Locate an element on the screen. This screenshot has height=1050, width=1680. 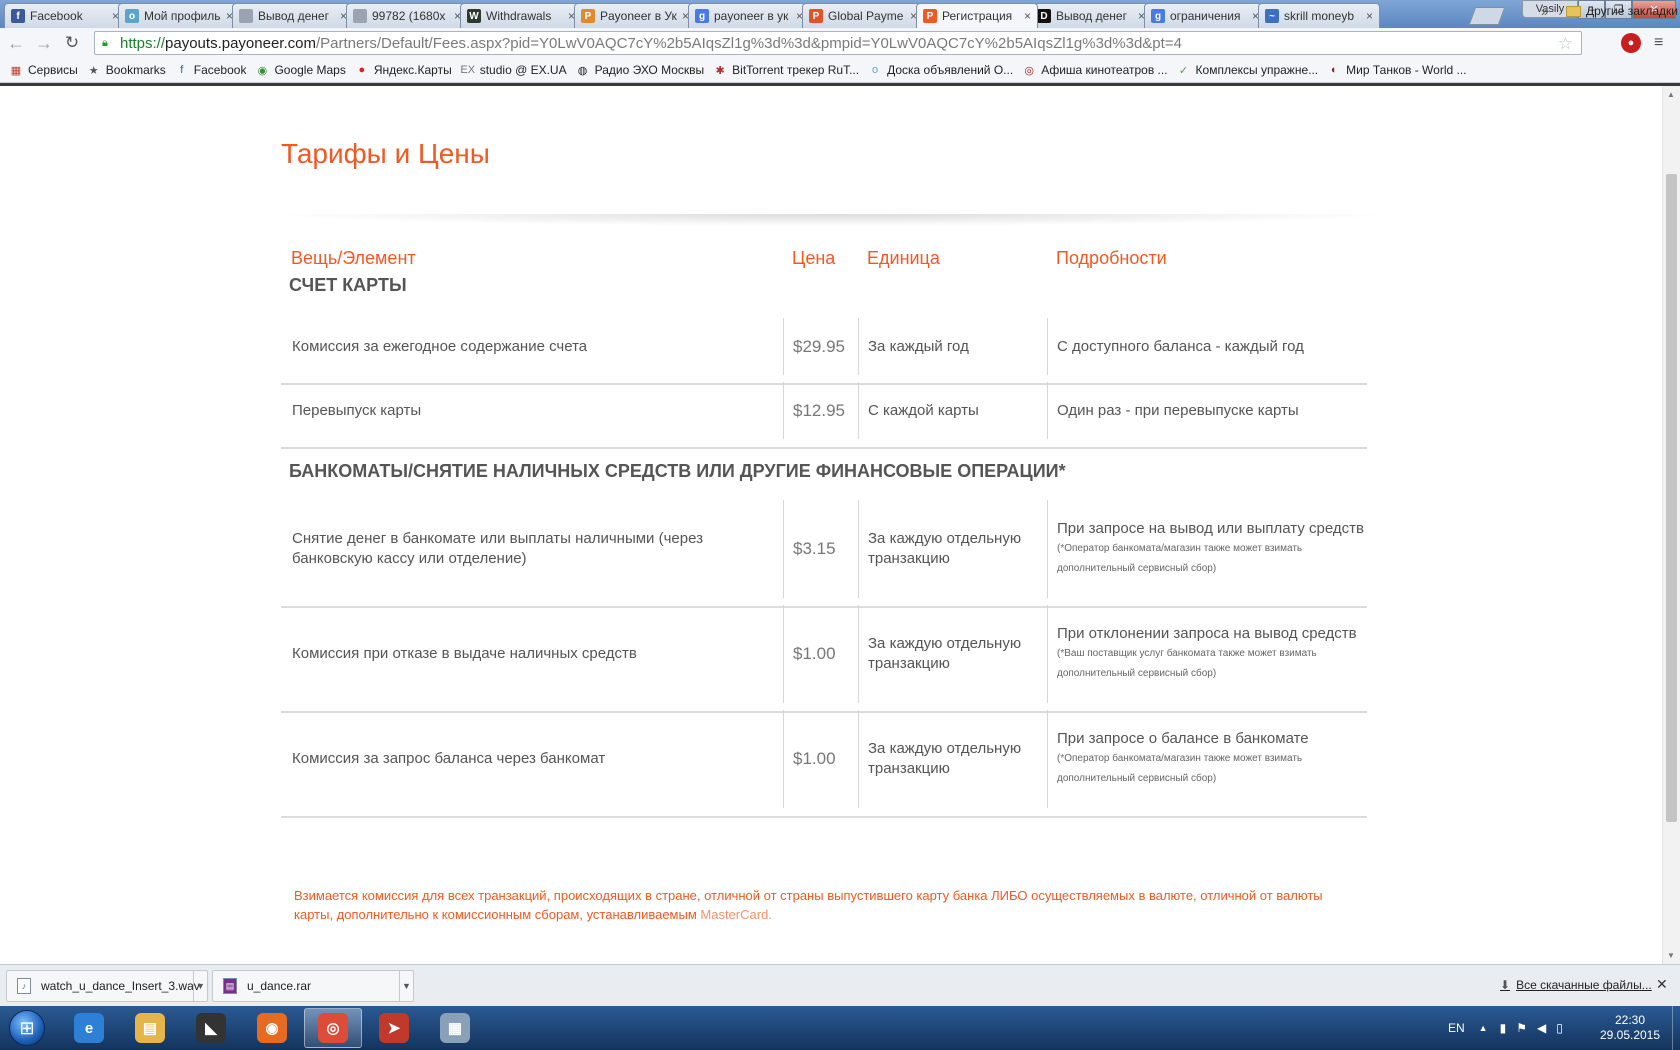
fee-details-text: При запросе о балансе в банкомате is located at coordinates (1183, 738).